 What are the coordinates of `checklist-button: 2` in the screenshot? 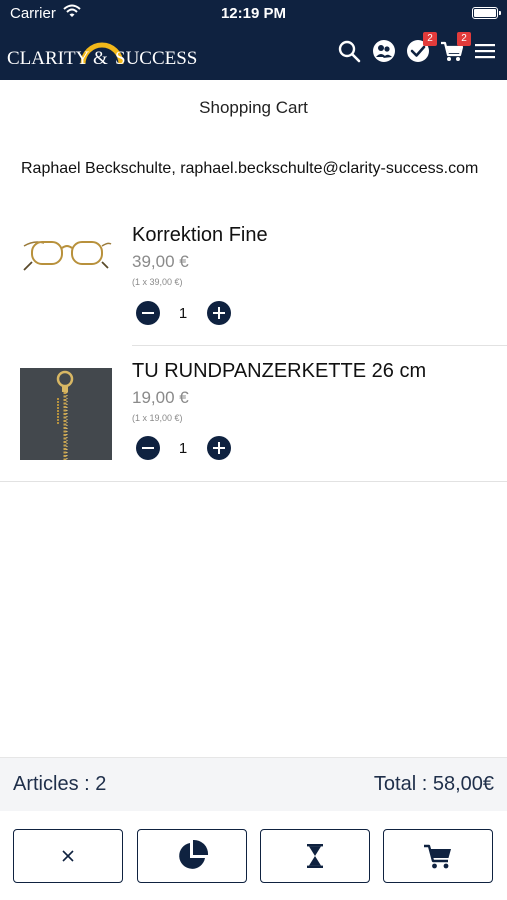 It's located at (421, 48).